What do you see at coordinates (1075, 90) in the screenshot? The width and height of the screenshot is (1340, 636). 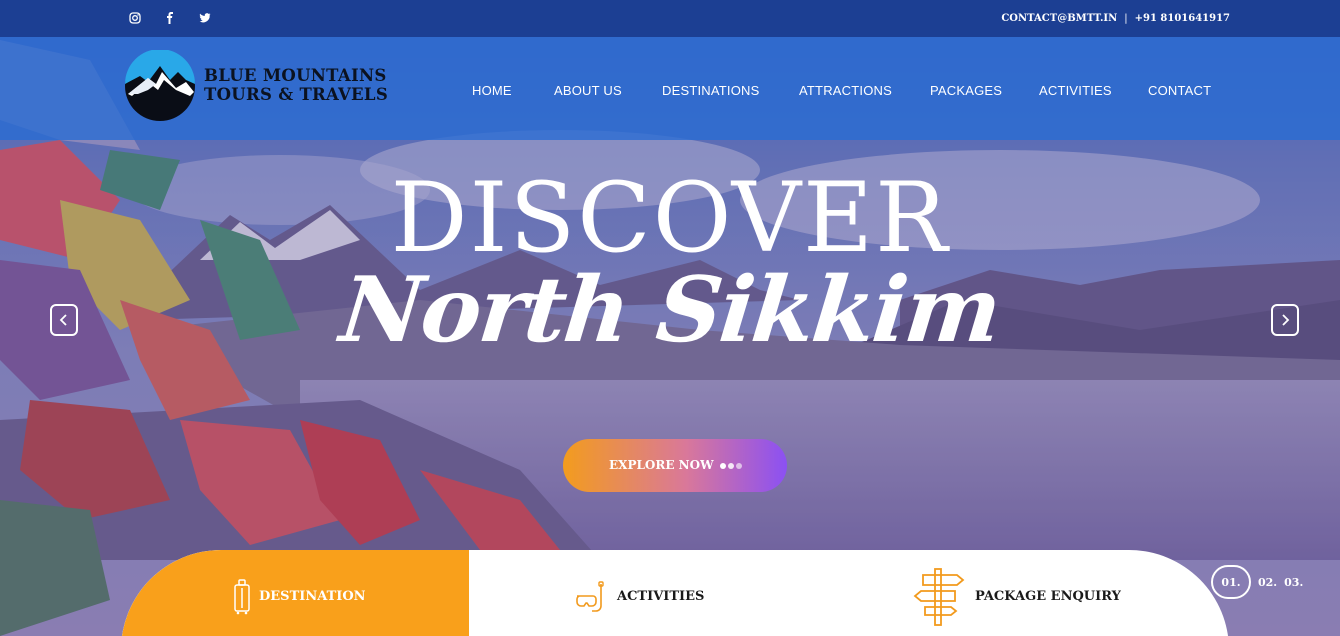 I see `nav-activities: ACTIVITIES` at bounding box center [1075, 90].